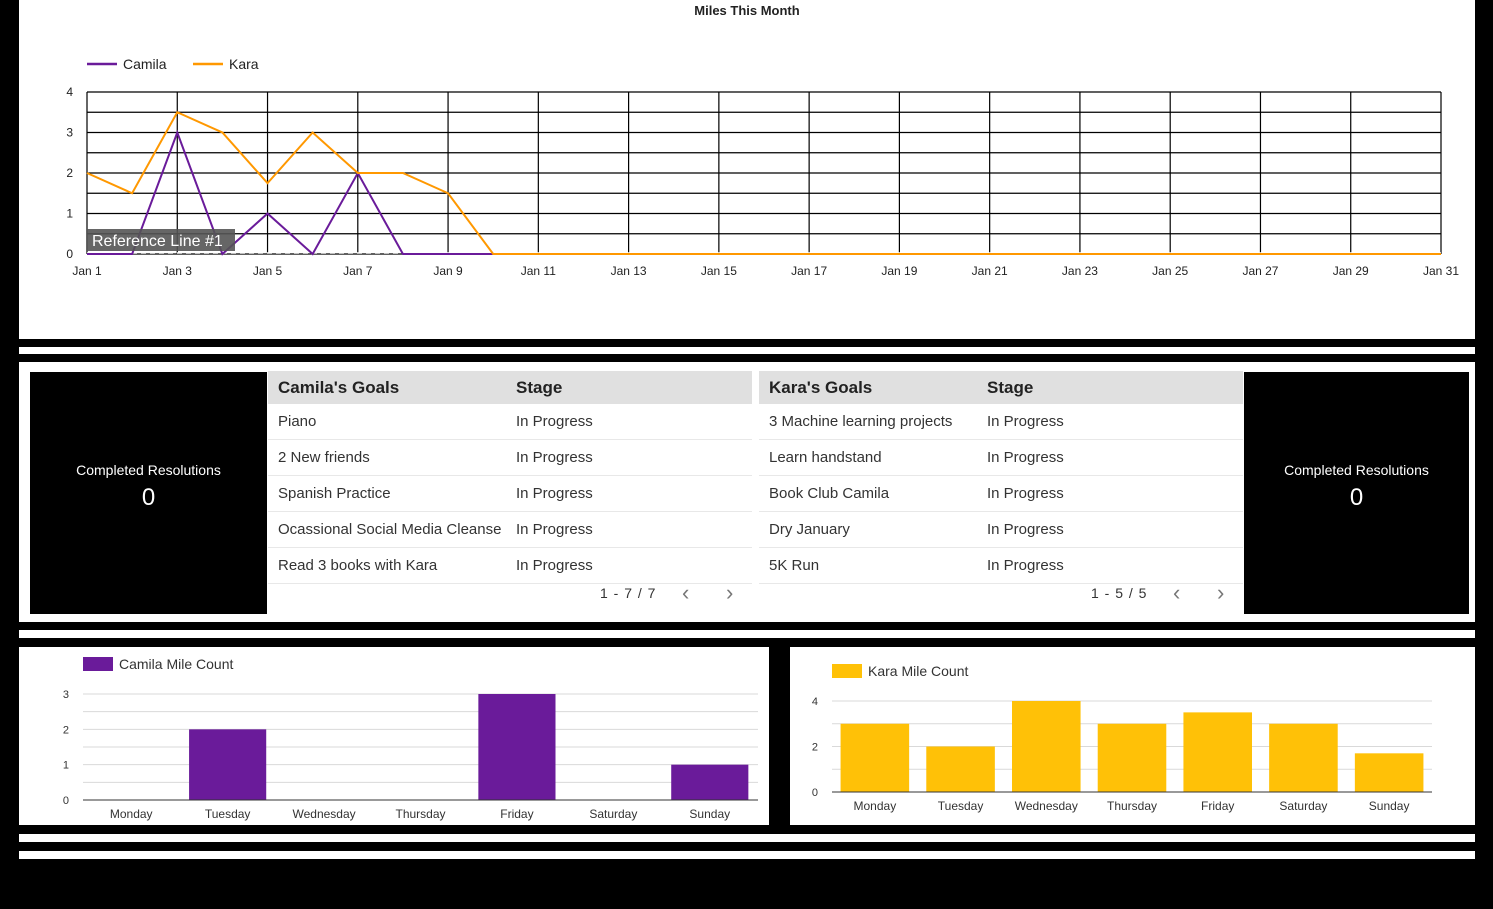  Describe the element at coordinates (1260, 271) in the screenshot. I see `x-tick-label: Jan 27` at that location.